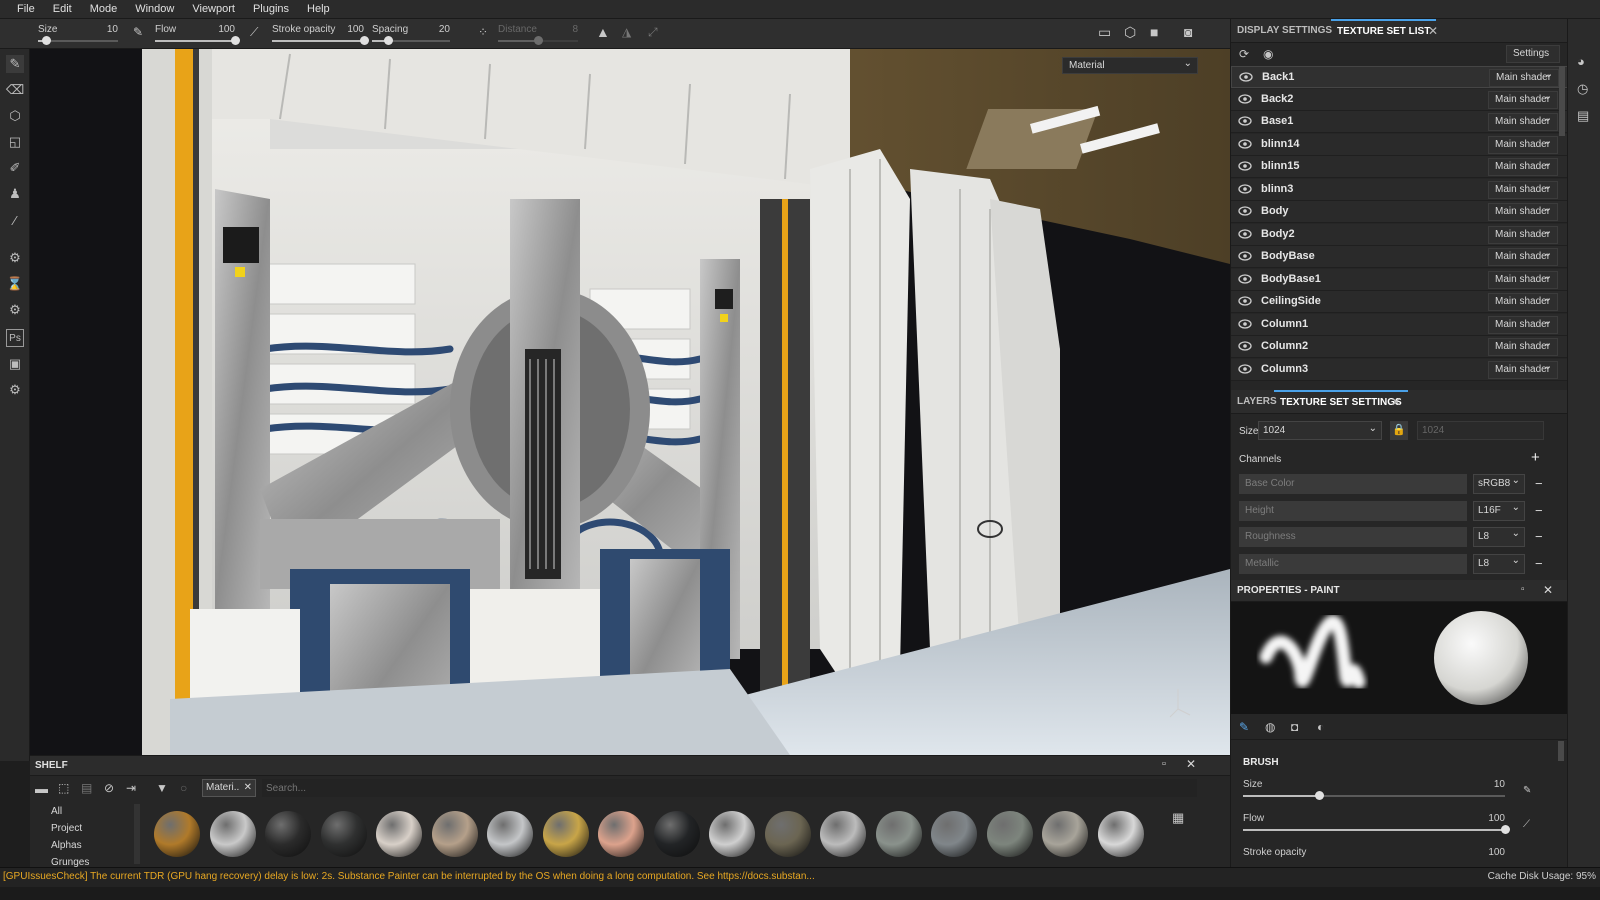 This screenshot has width=1600, height=900. What do you see at coordinates (15, 116) in the screenshot?
I see `projection-icon: ⬡` at bounding box center [15, 116].